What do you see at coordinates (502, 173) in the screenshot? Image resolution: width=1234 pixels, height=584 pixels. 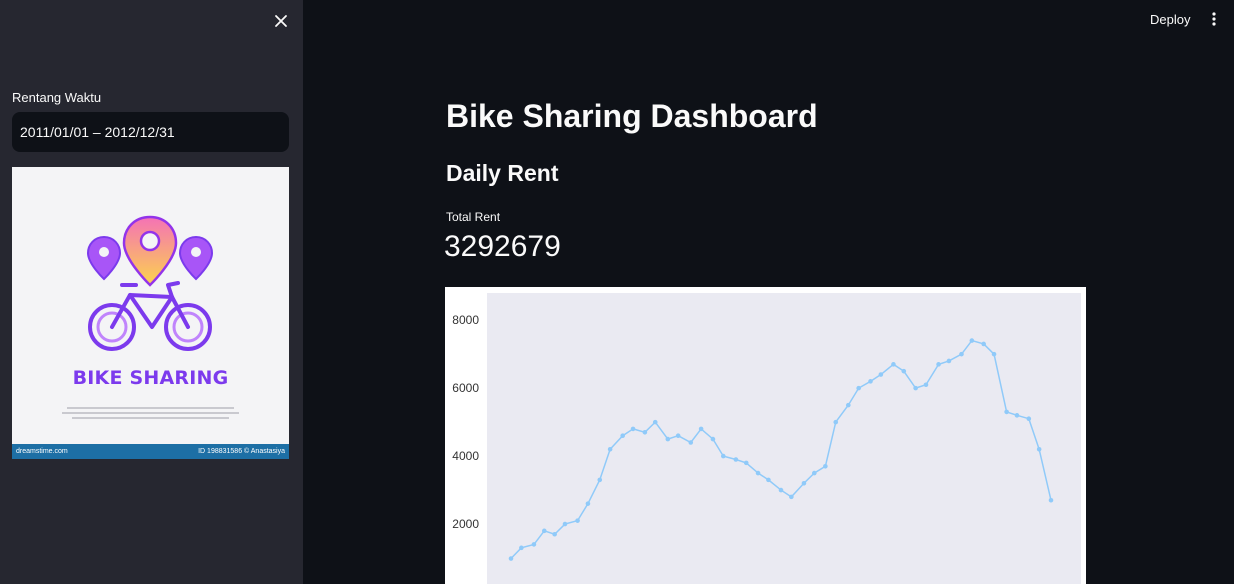 I see `section-title: Daily Rent` at bounding box center [502, 173].